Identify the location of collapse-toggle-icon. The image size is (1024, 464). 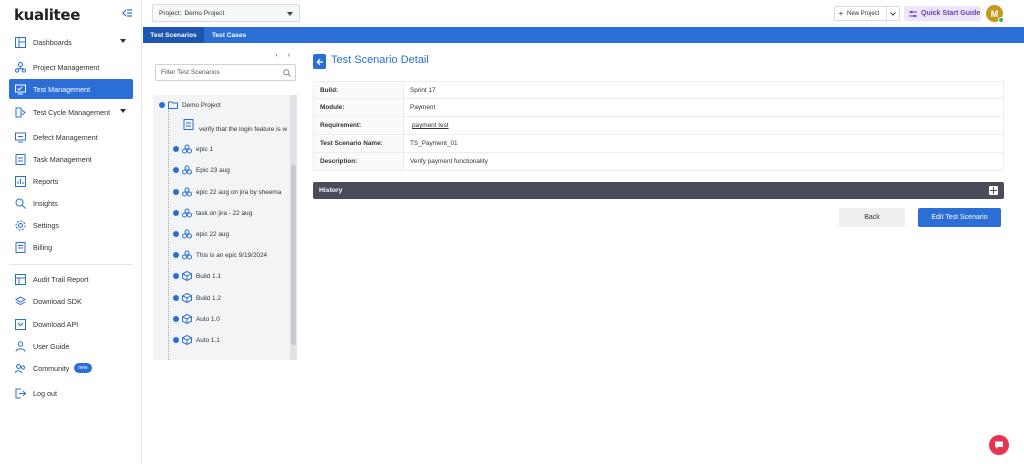
(162, 105).